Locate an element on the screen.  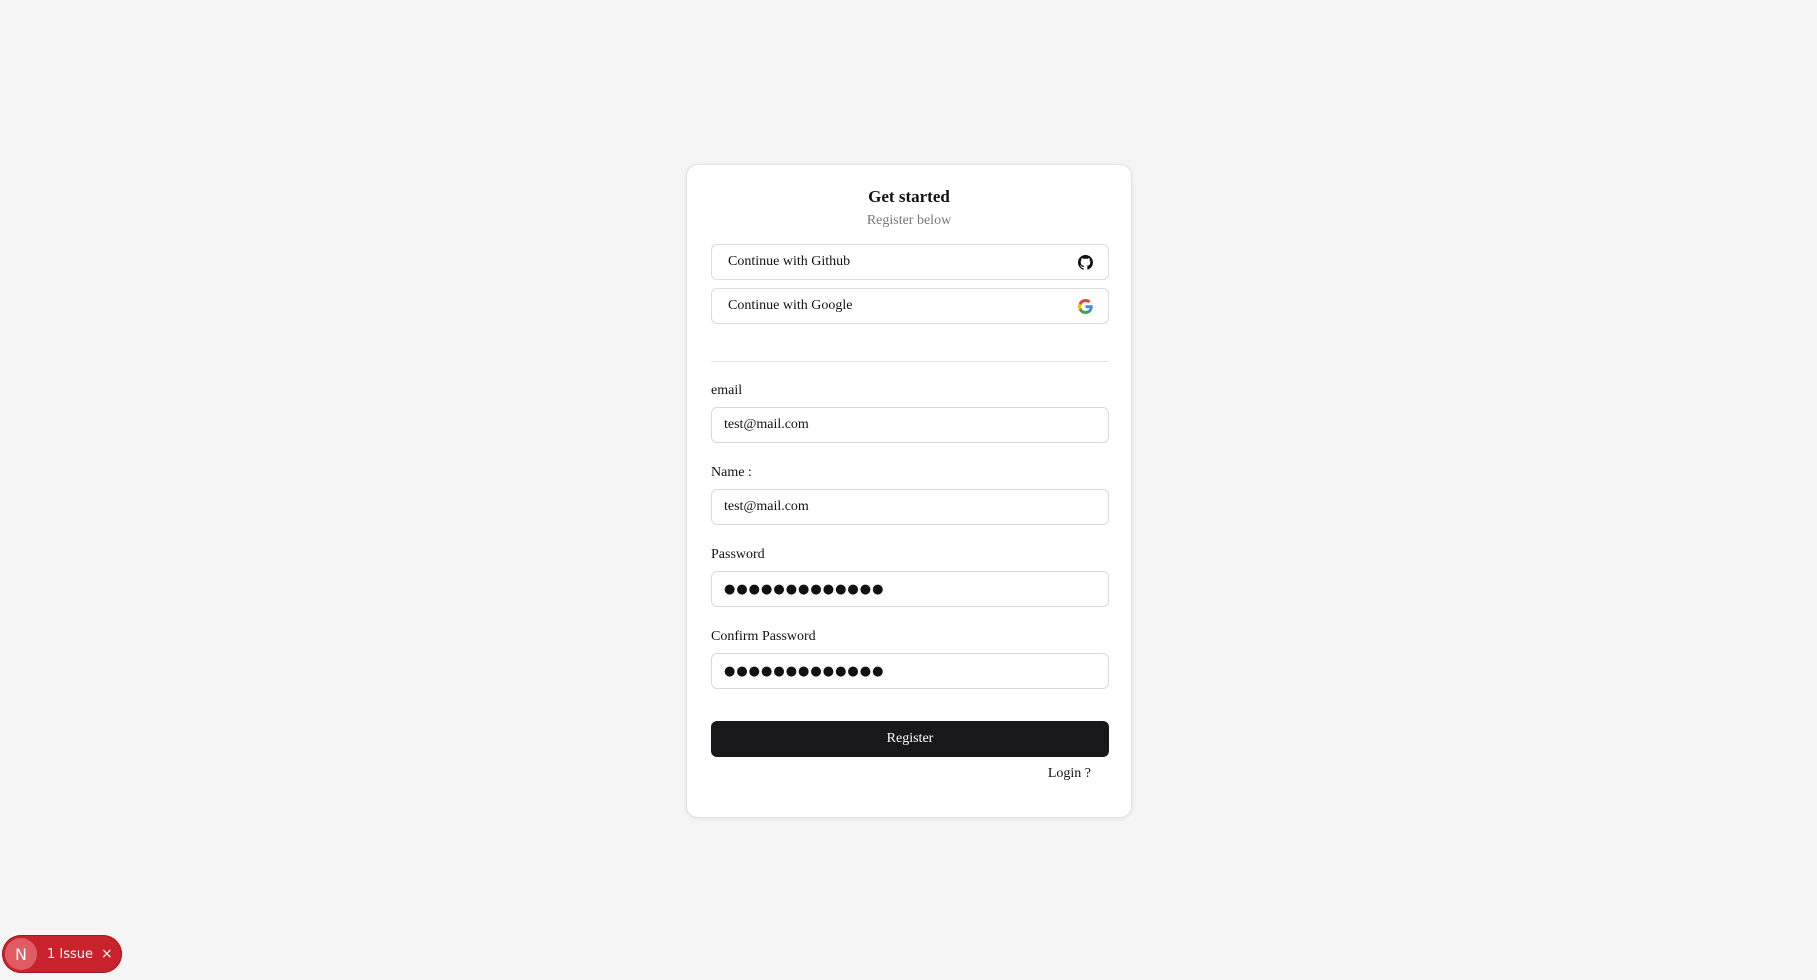
page-title: Get started is located at coordinates (909, 196).